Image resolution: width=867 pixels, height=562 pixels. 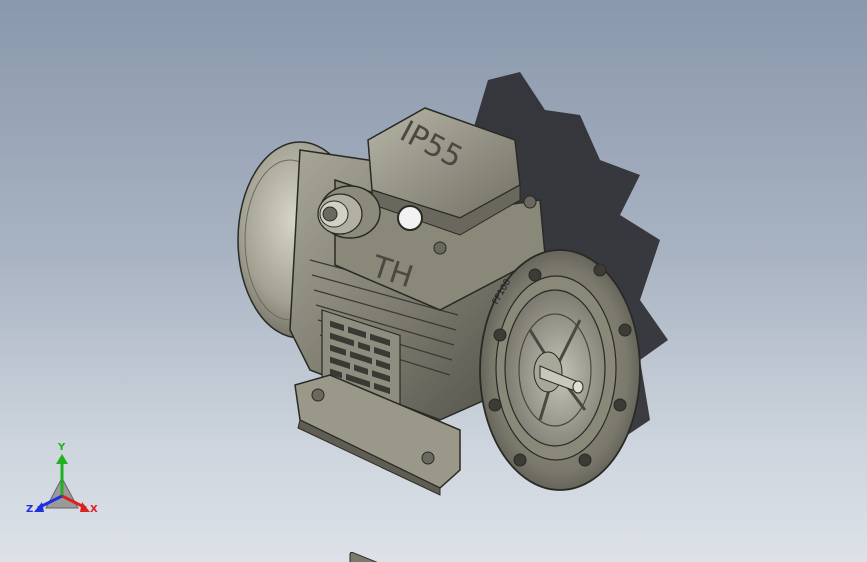 What do you see at coordinates (30, 509) in the screenshot?
I see `z-axis-label: Z` at bounding box center [30, 509].